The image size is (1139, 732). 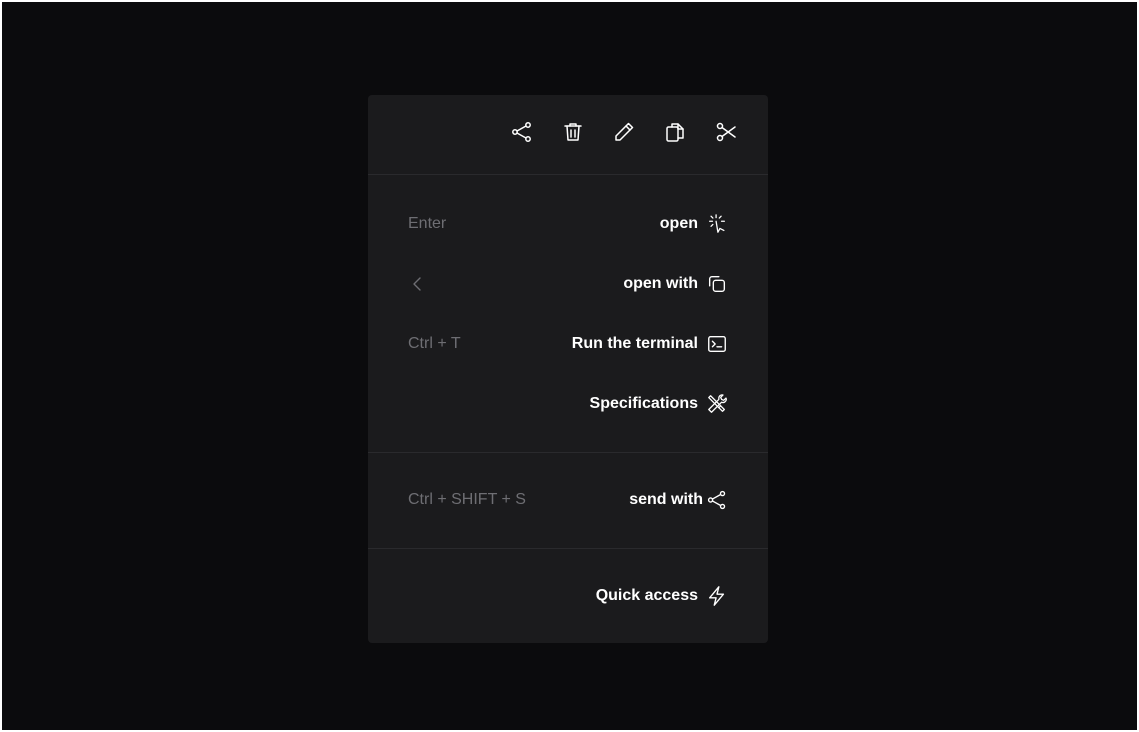 What do you see at coordinates (643, 403) in the screenshot?
I see `menu-item-label: Specifications` at bounding box center [643, 403].